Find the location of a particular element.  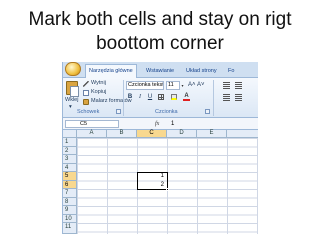

row-header-10: 10 is located at coordinates (70, 218).